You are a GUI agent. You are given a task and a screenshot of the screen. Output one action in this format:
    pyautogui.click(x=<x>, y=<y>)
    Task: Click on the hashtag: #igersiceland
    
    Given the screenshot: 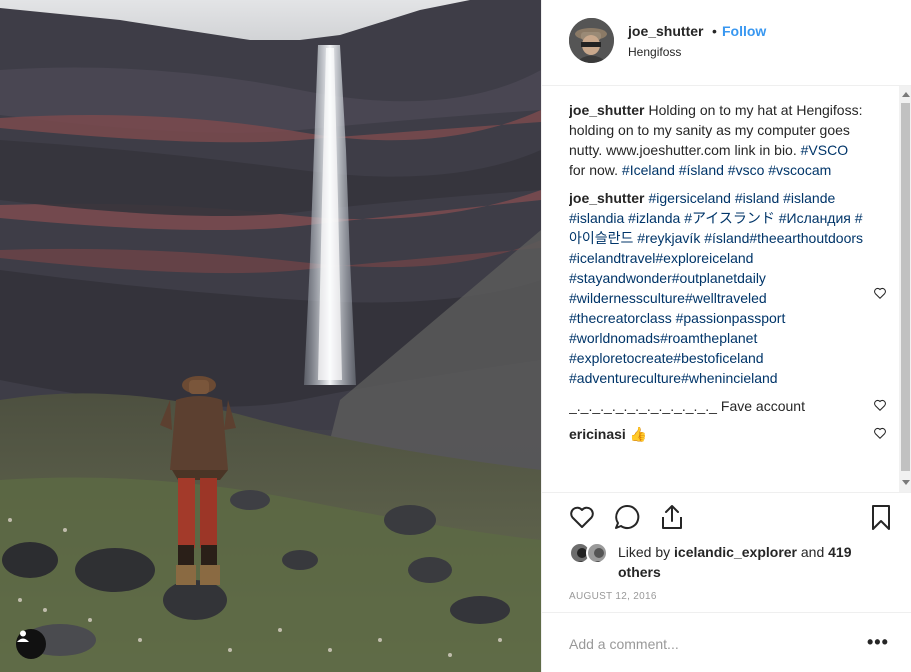 What is the action you would take?
    pyautogui.click(x=689, y=198)
    